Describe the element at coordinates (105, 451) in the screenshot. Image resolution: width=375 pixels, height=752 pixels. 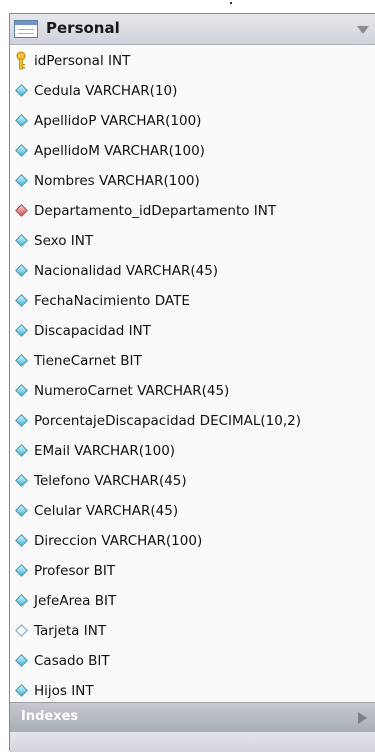
I see `column-label: EMail VARCHAR(100)` at that location.